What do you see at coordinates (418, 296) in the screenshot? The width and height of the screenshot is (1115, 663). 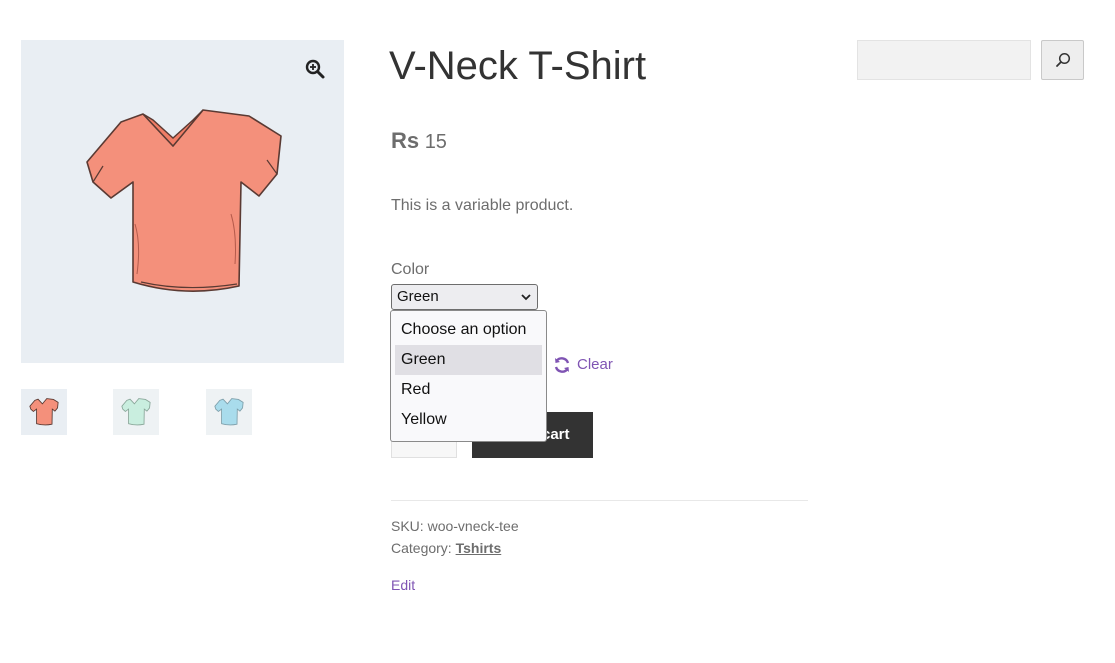 I see `color-select-value: Green` at bounding box center [418, 296].